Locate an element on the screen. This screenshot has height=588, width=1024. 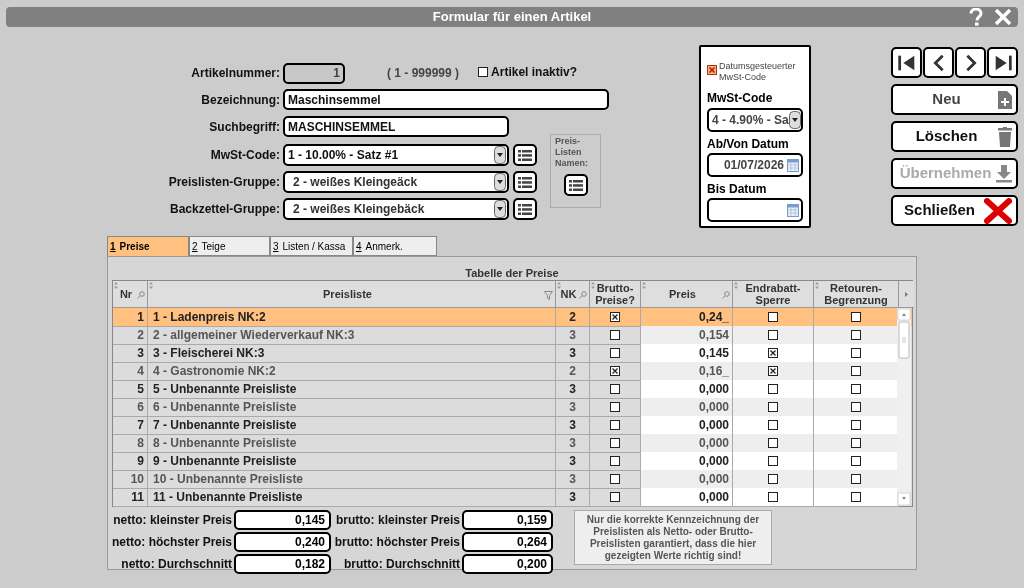
dropdown: 1 - 10.00% - Satz #1 is located at coordinates (396, 155).